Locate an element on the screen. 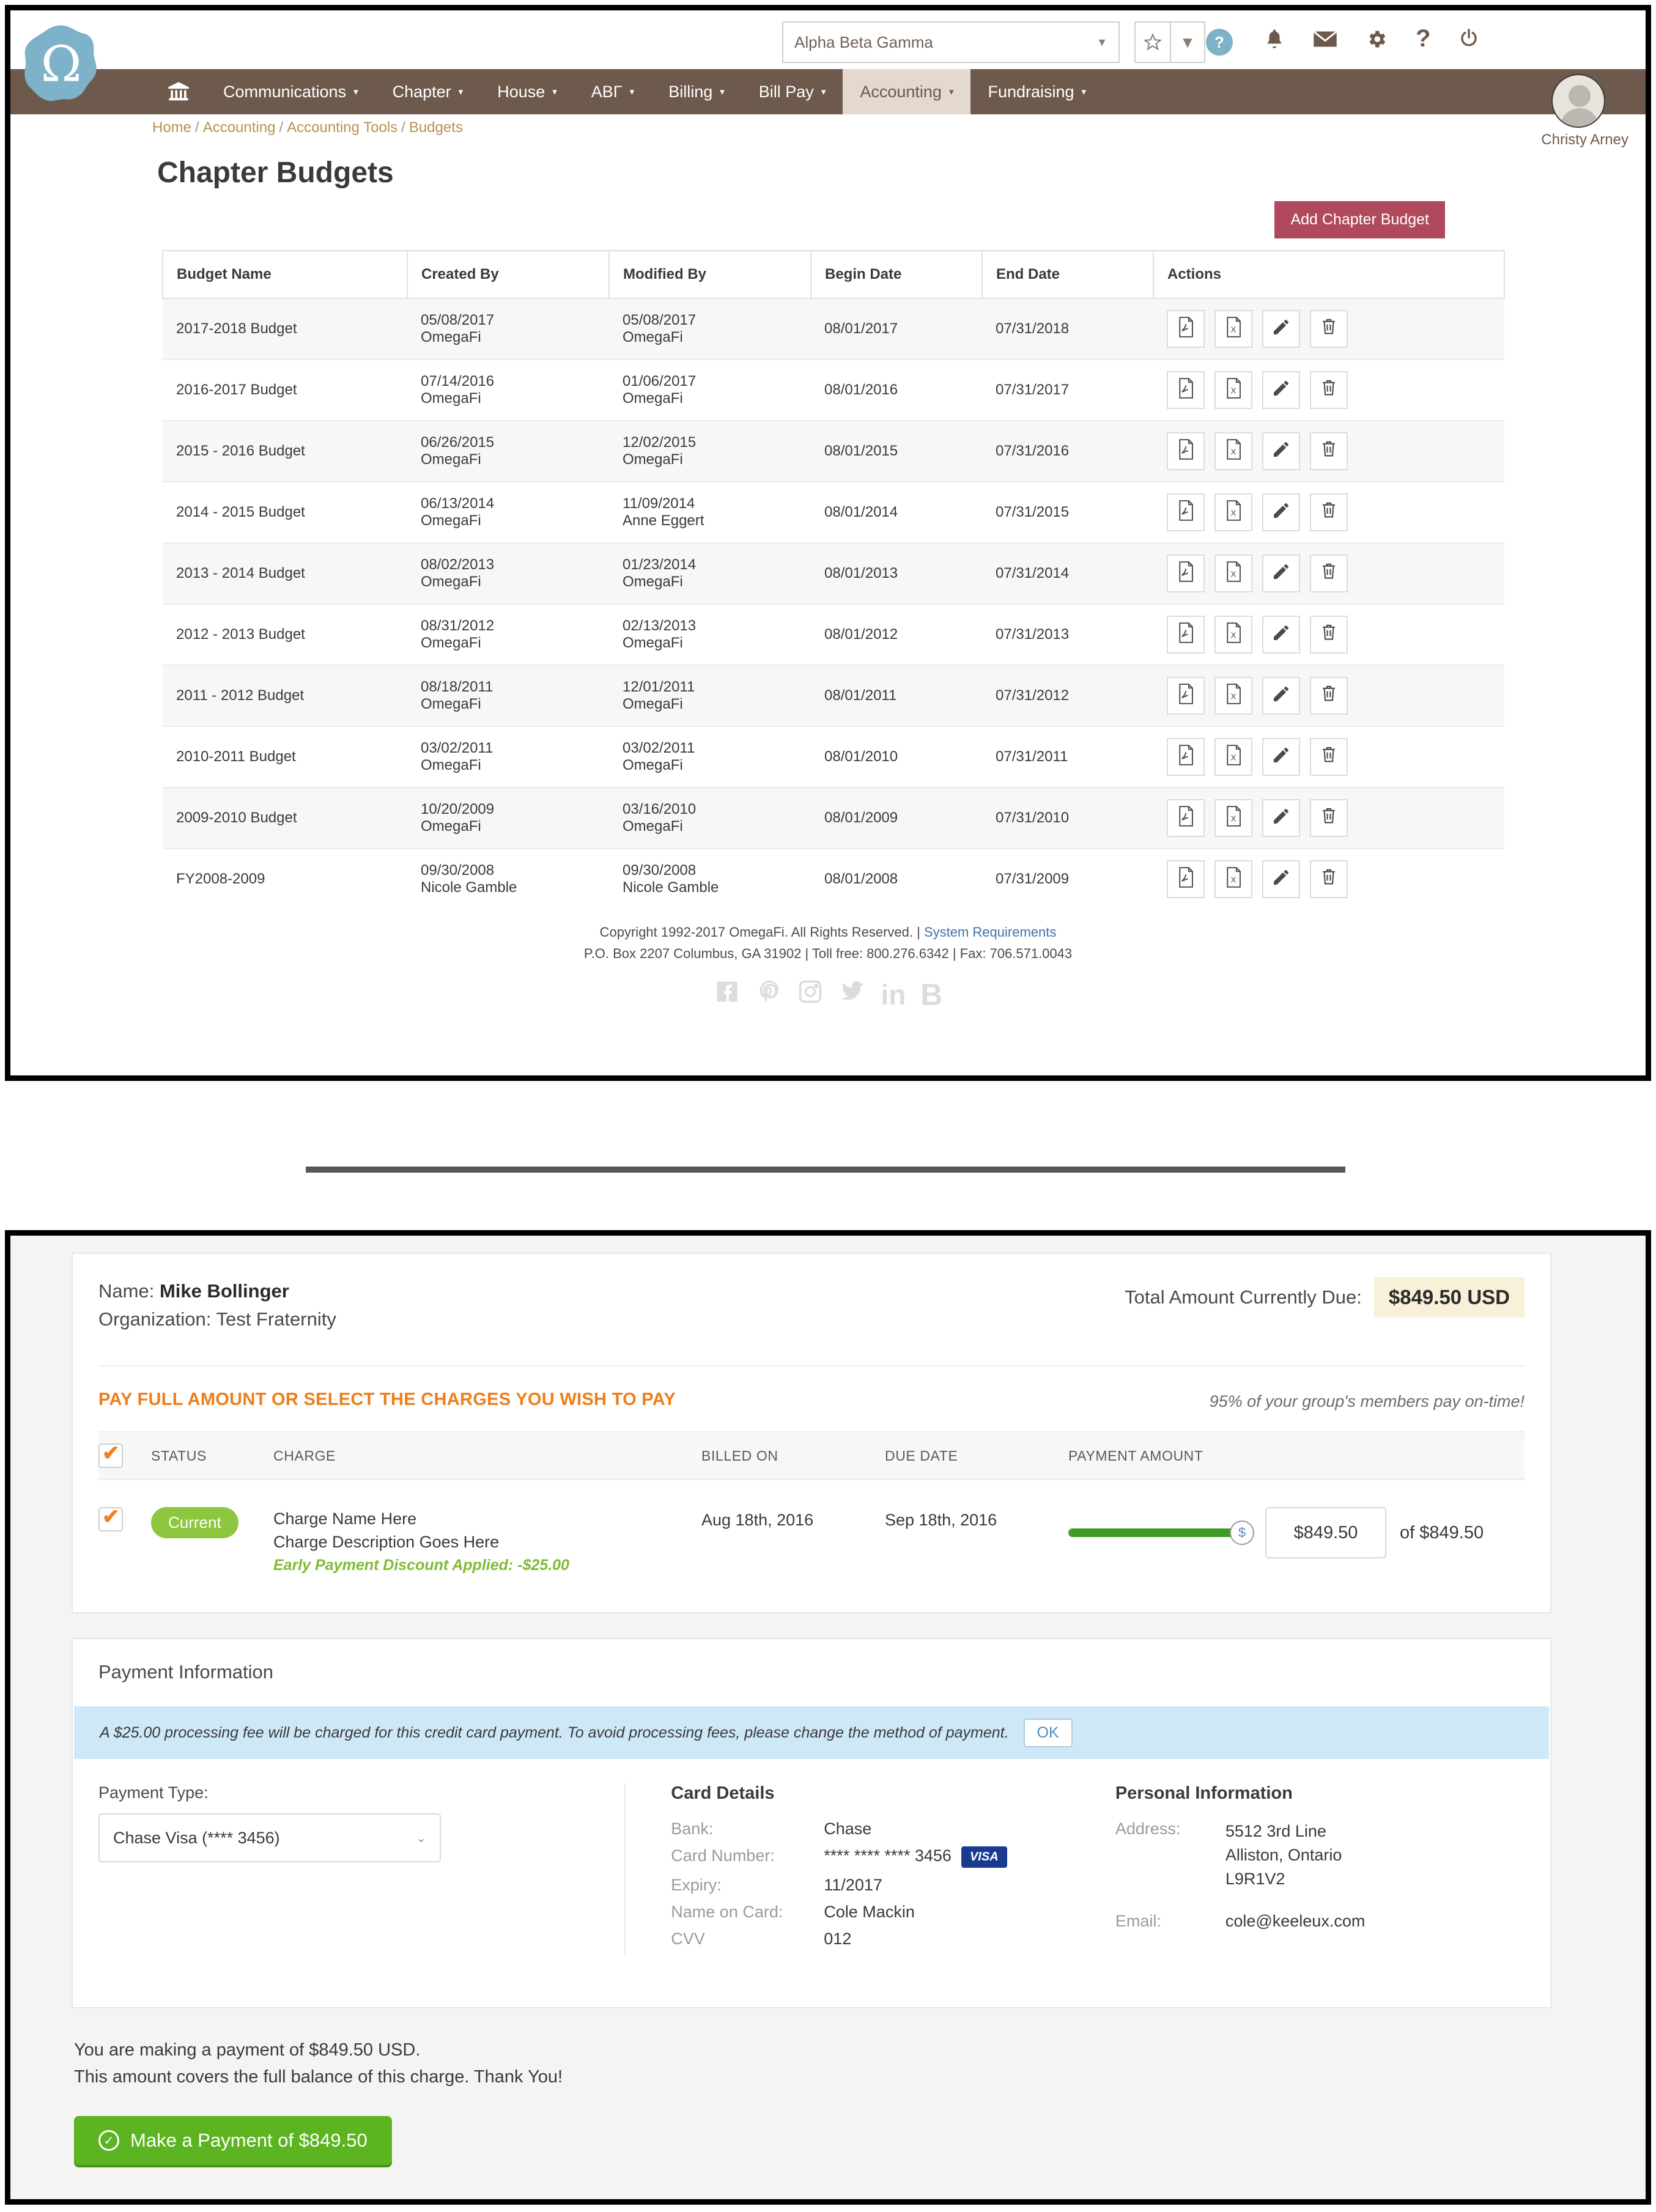 The image size is (1656, 2212). utility-icons: ? is located at coordinates (1371, 39).